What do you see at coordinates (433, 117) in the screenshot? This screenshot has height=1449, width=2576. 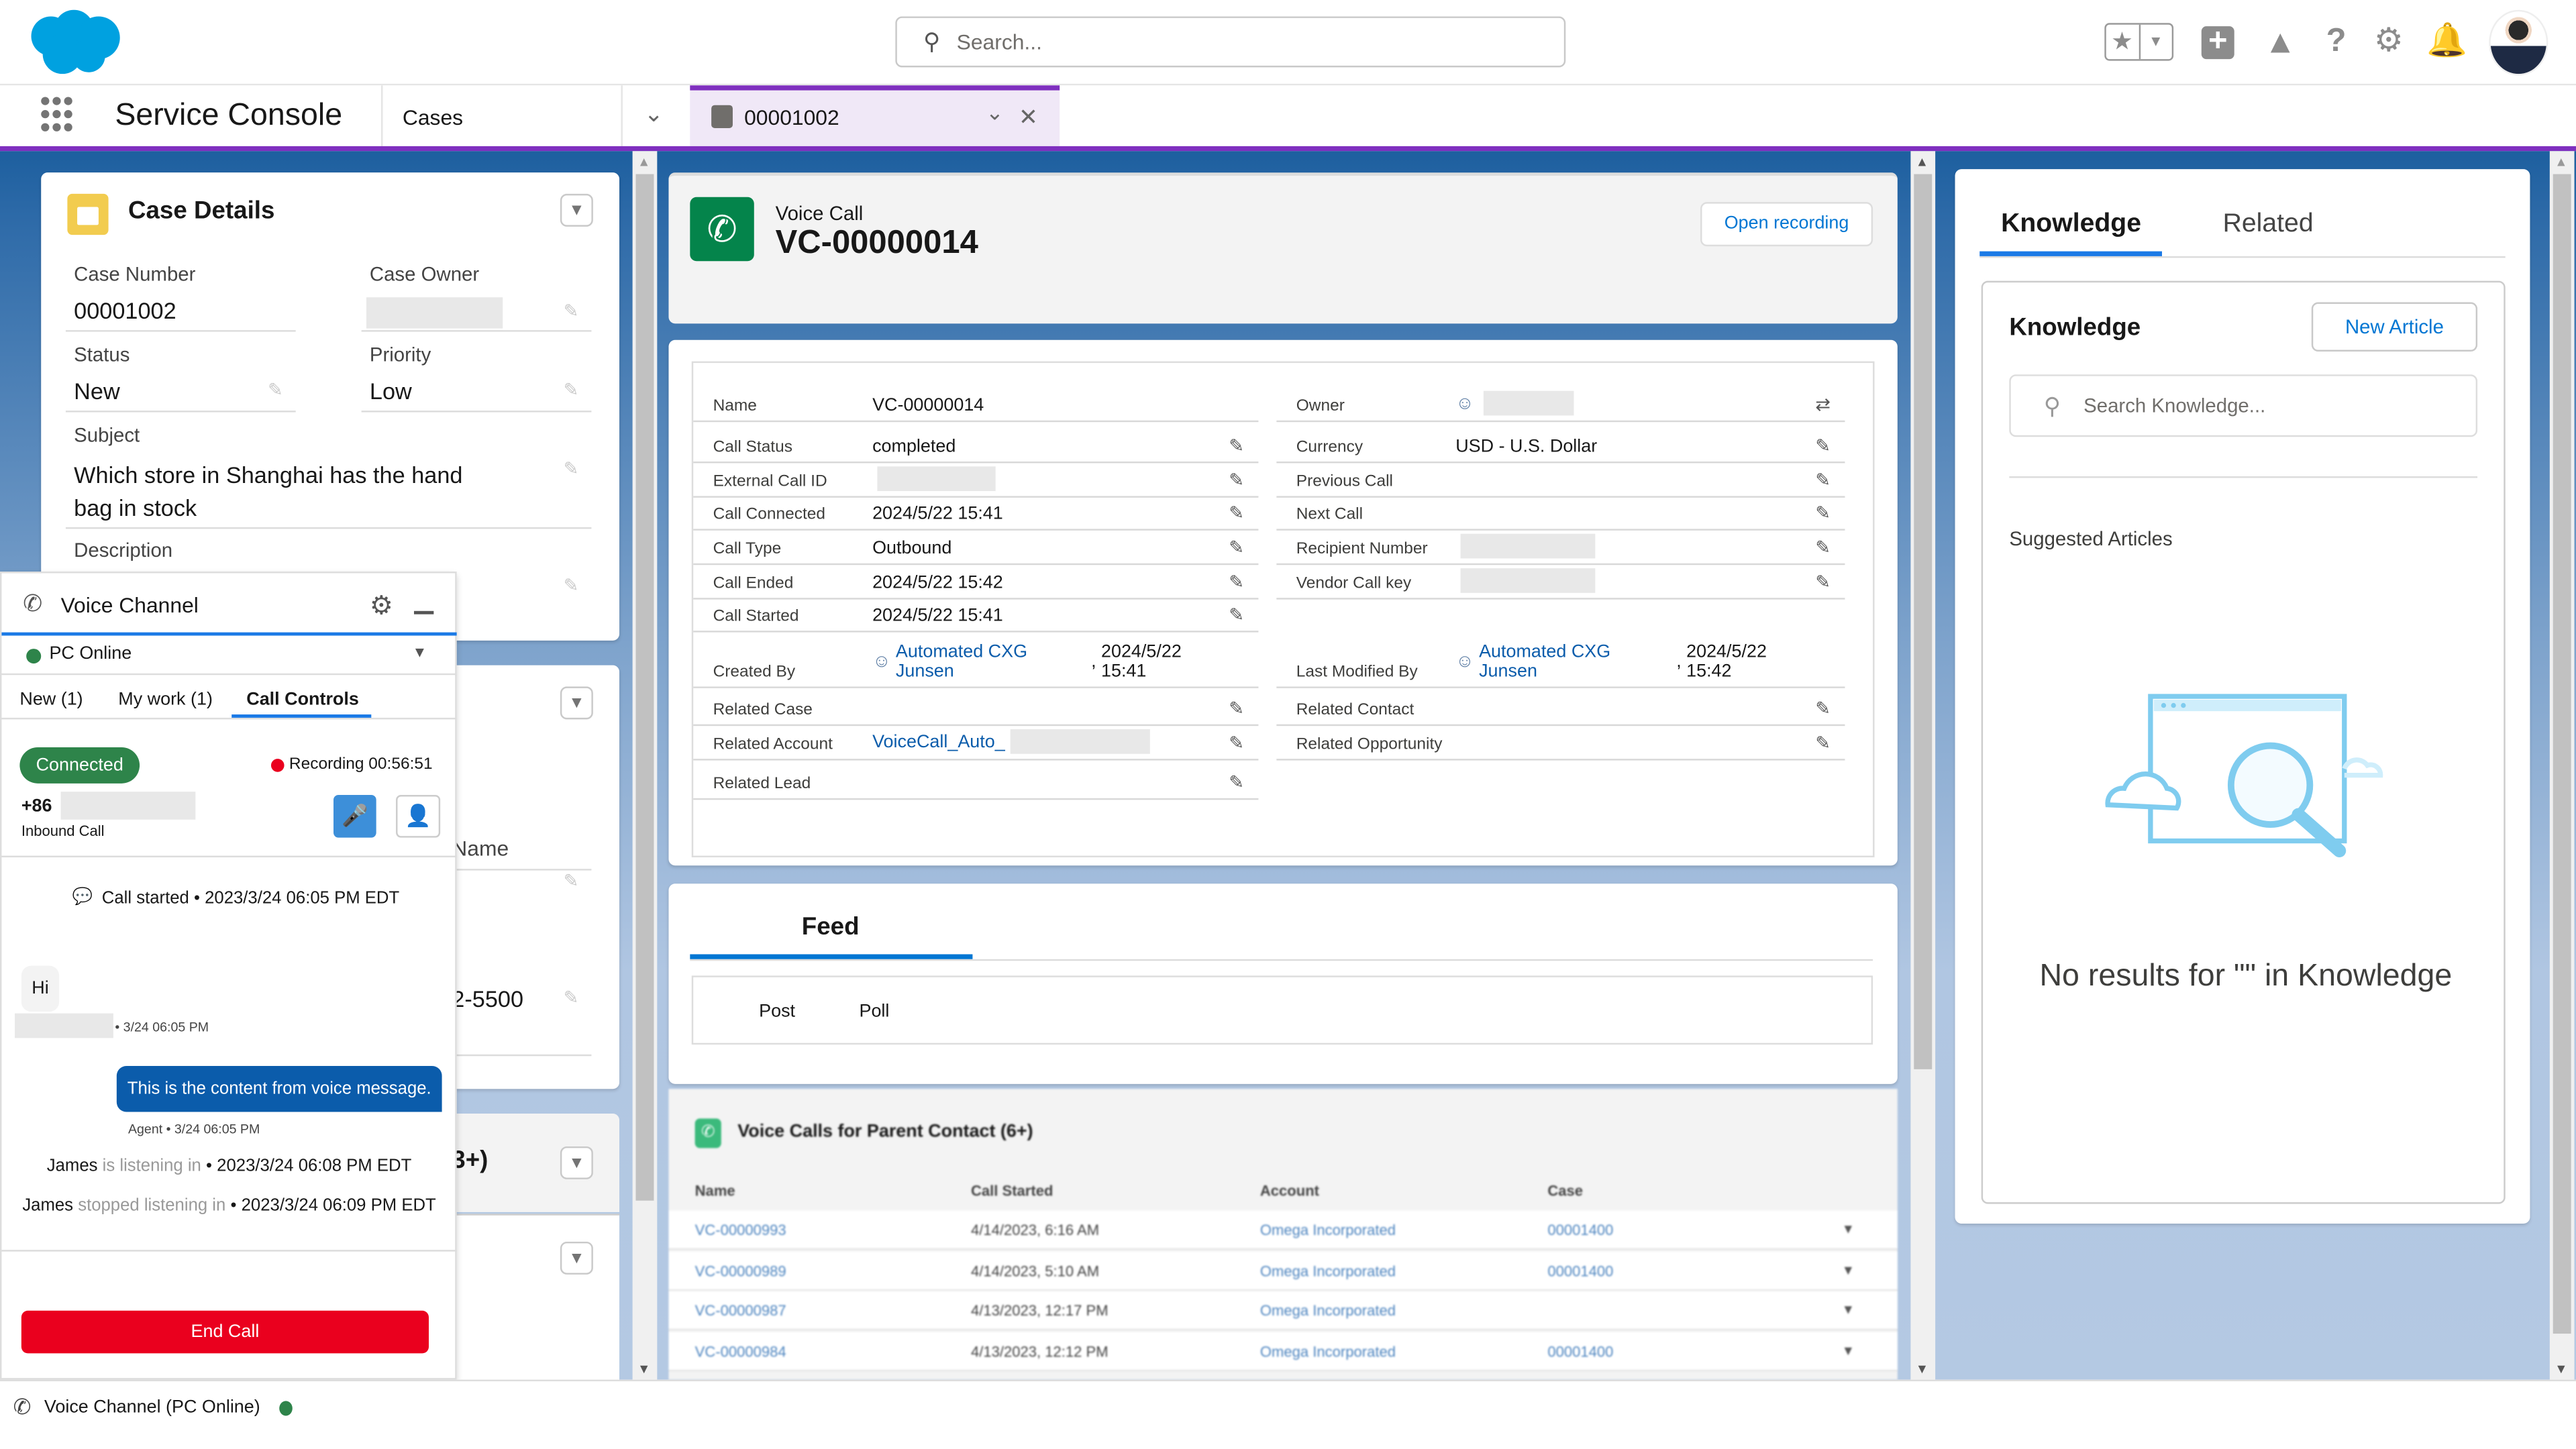 I see `object-tab-cases: Cases` at bounding box center [433, 117].